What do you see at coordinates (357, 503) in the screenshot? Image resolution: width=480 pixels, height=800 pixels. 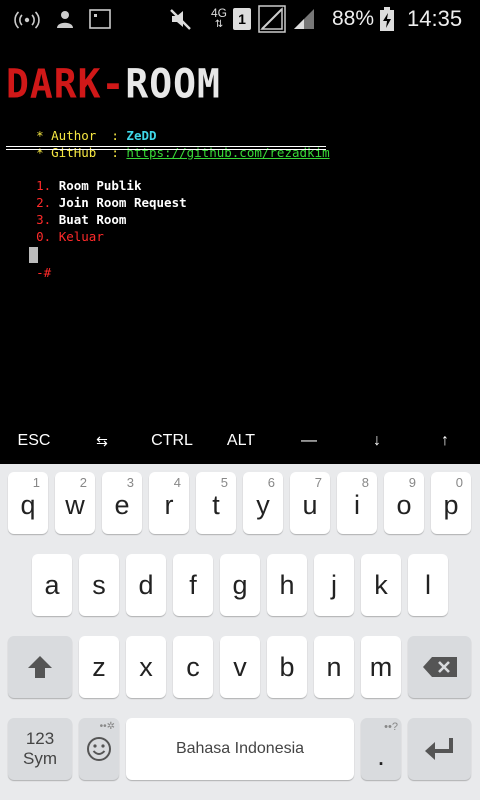 I see `key-i: 8i` at bounding box center [357, 503].